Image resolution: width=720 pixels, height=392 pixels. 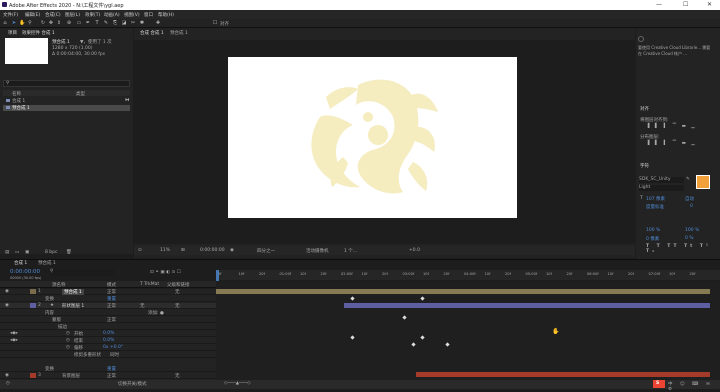 What do you see at coordinates (113, 347) in the screenshot?
I see `property-value: 0x +0.0°` at bounding box center [113, 347].